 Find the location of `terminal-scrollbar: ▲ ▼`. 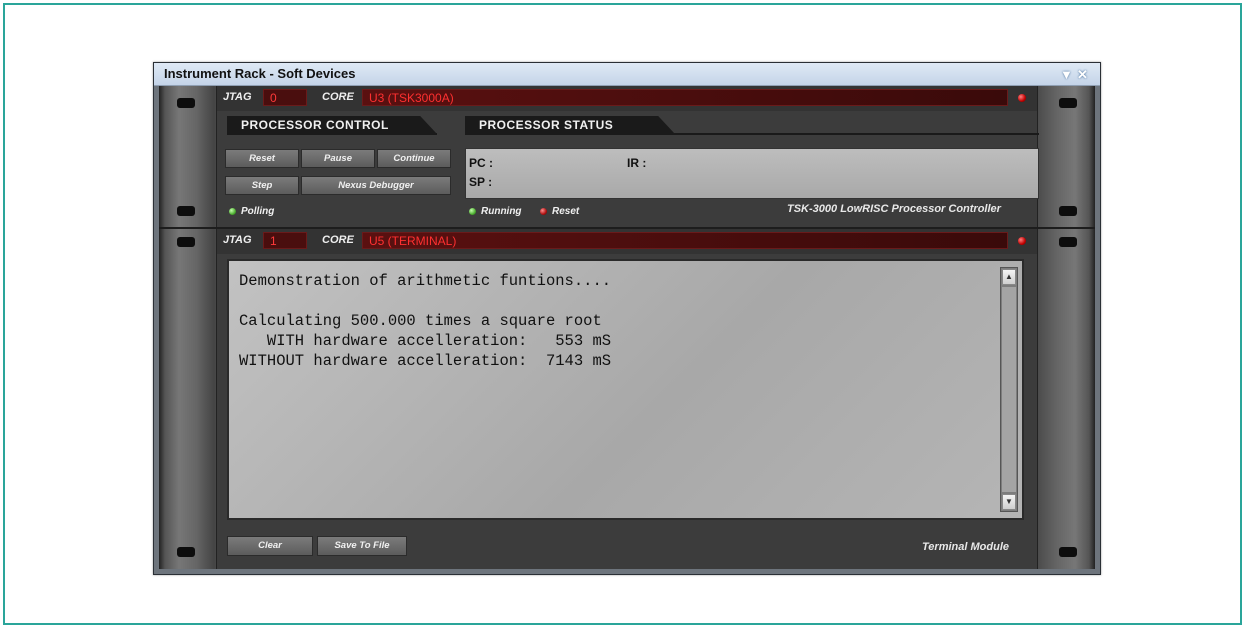

terminal-scrollbar: ▲ ▼ is located at coordinates (1009, 389).